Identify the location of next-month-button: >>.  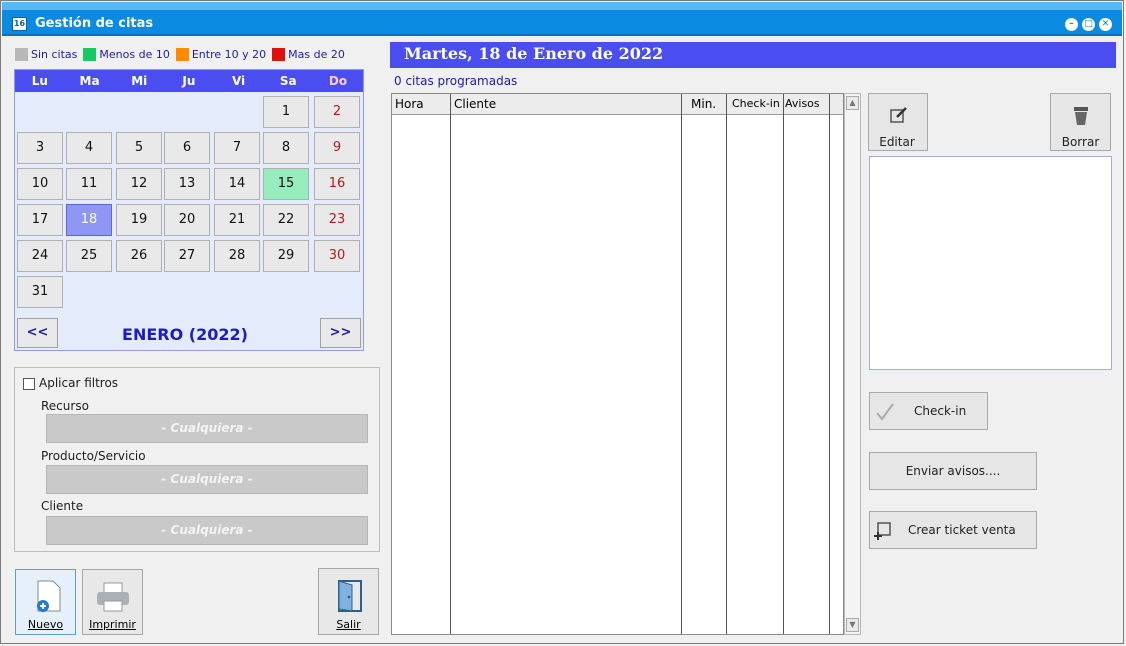
(340, 333).